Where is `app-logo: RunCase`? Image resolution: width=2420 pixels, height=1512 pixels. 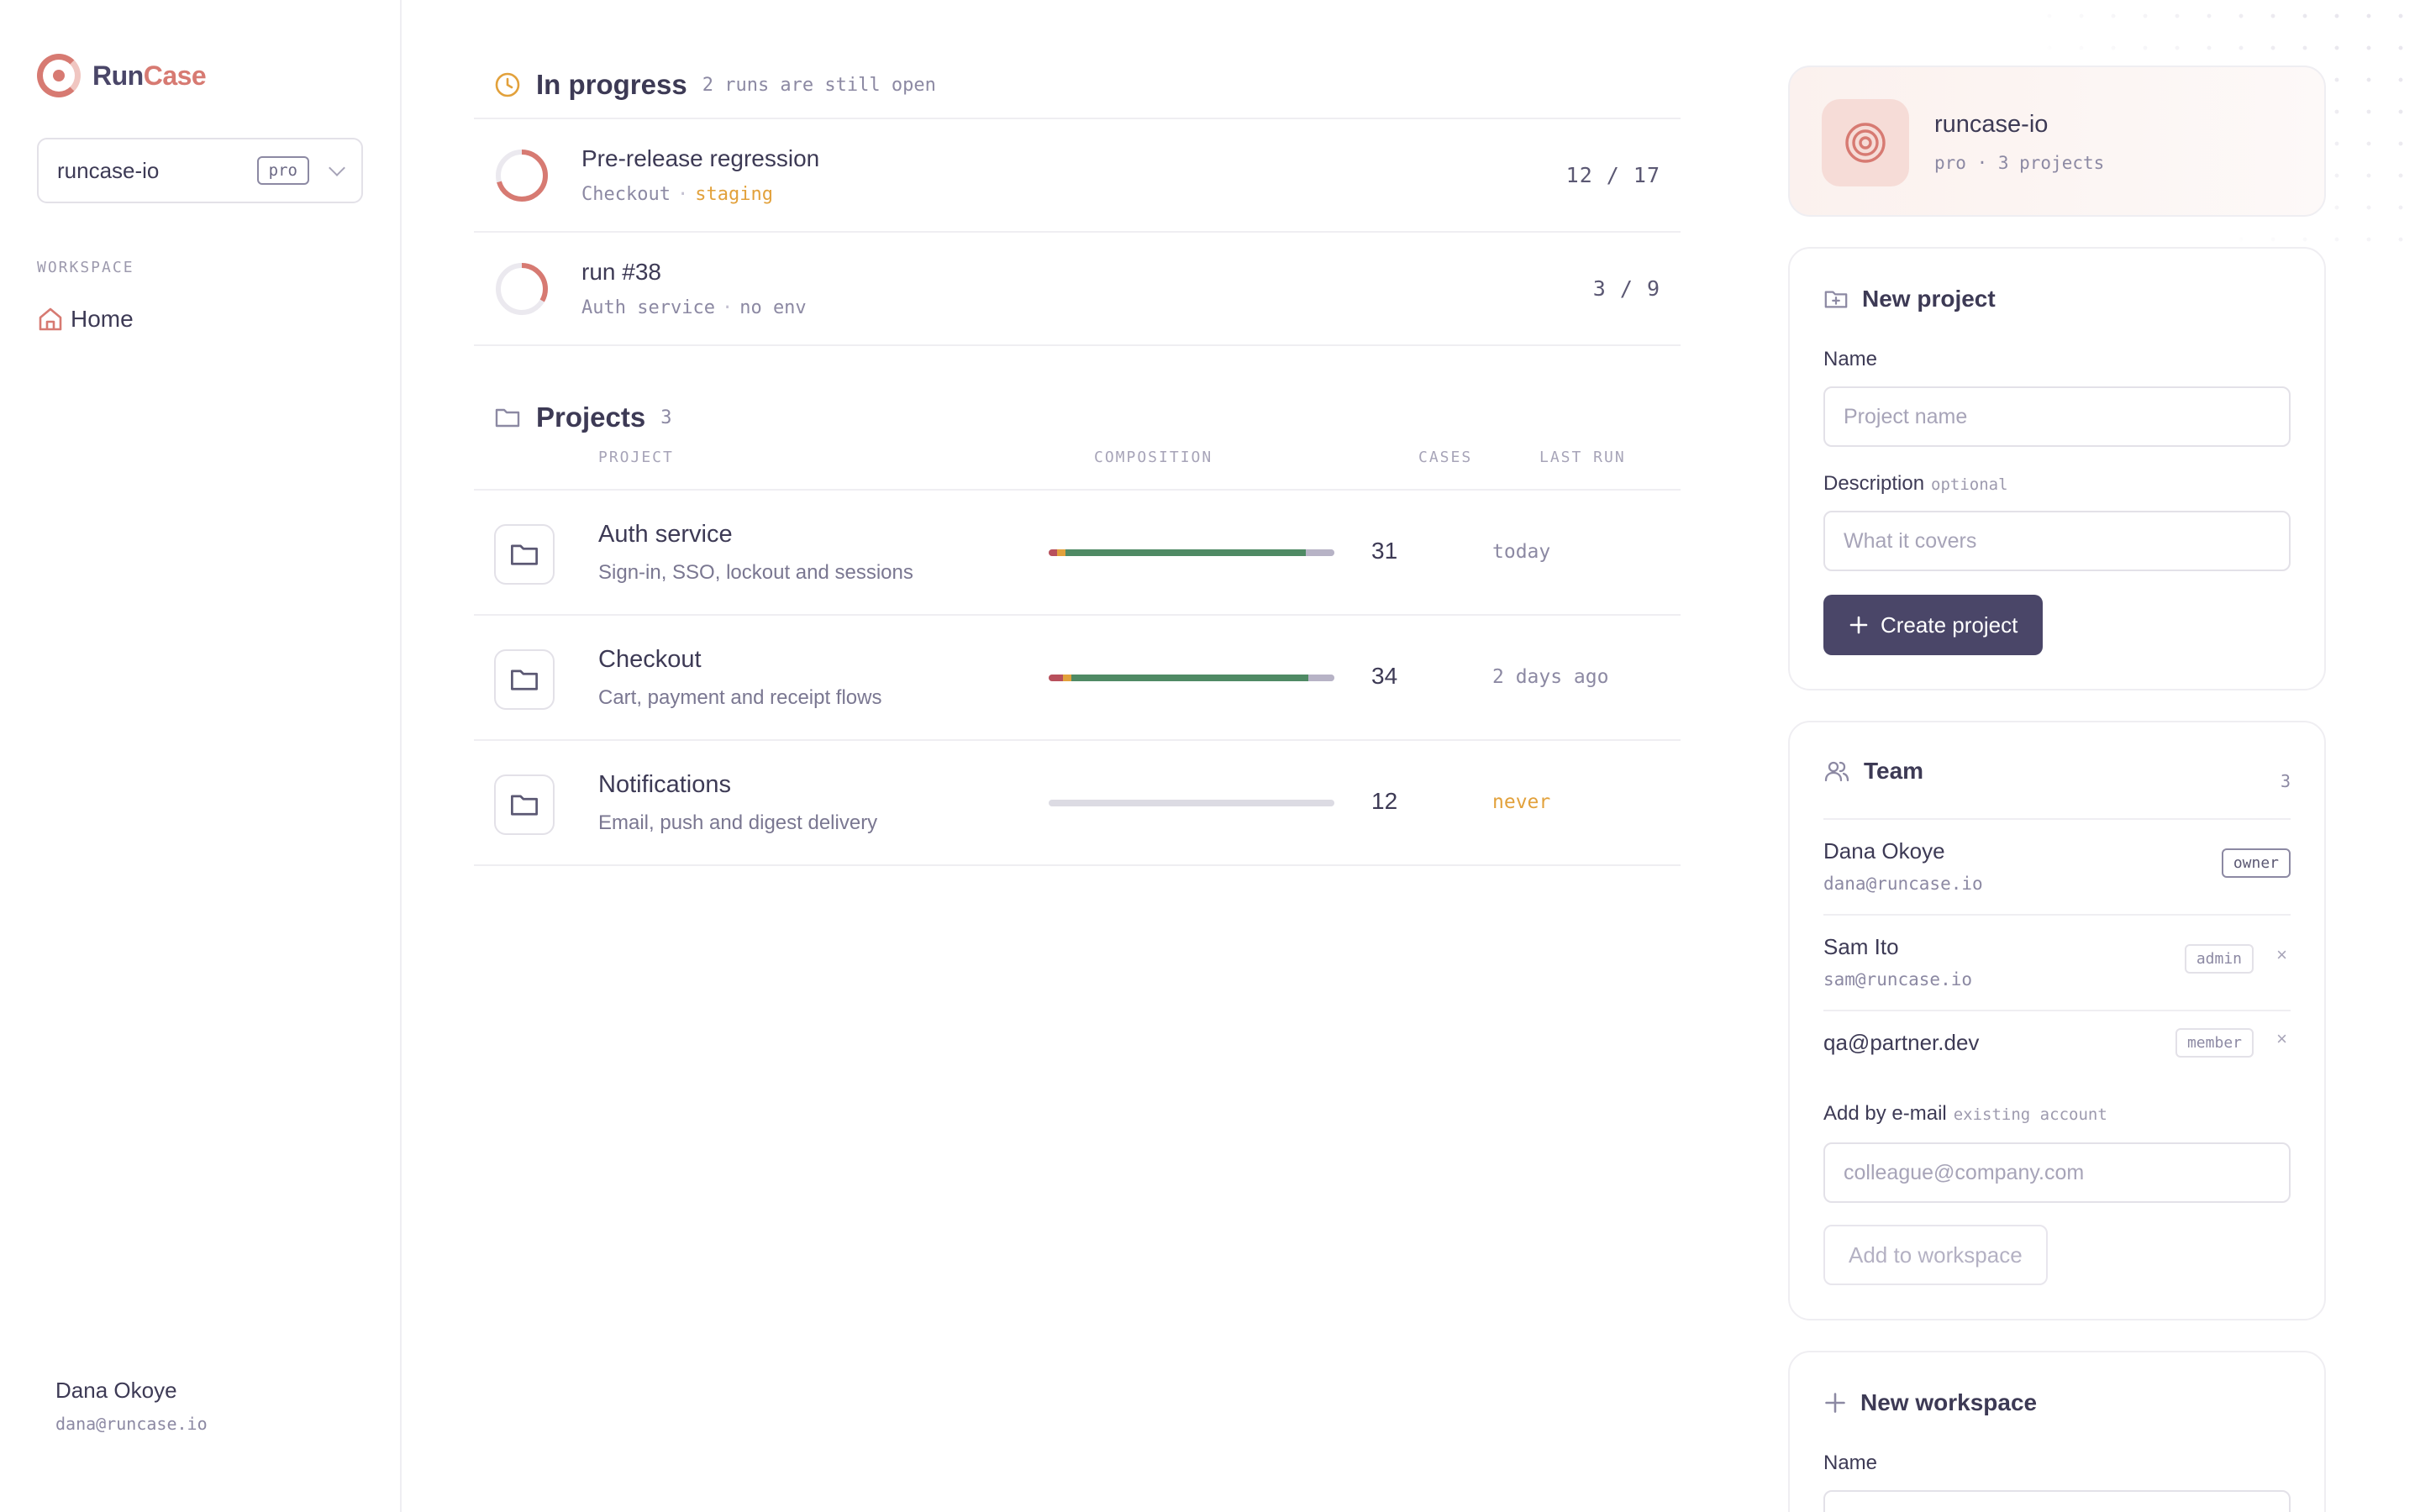
app-logo: RunCase is located at coordinates (122, 75).